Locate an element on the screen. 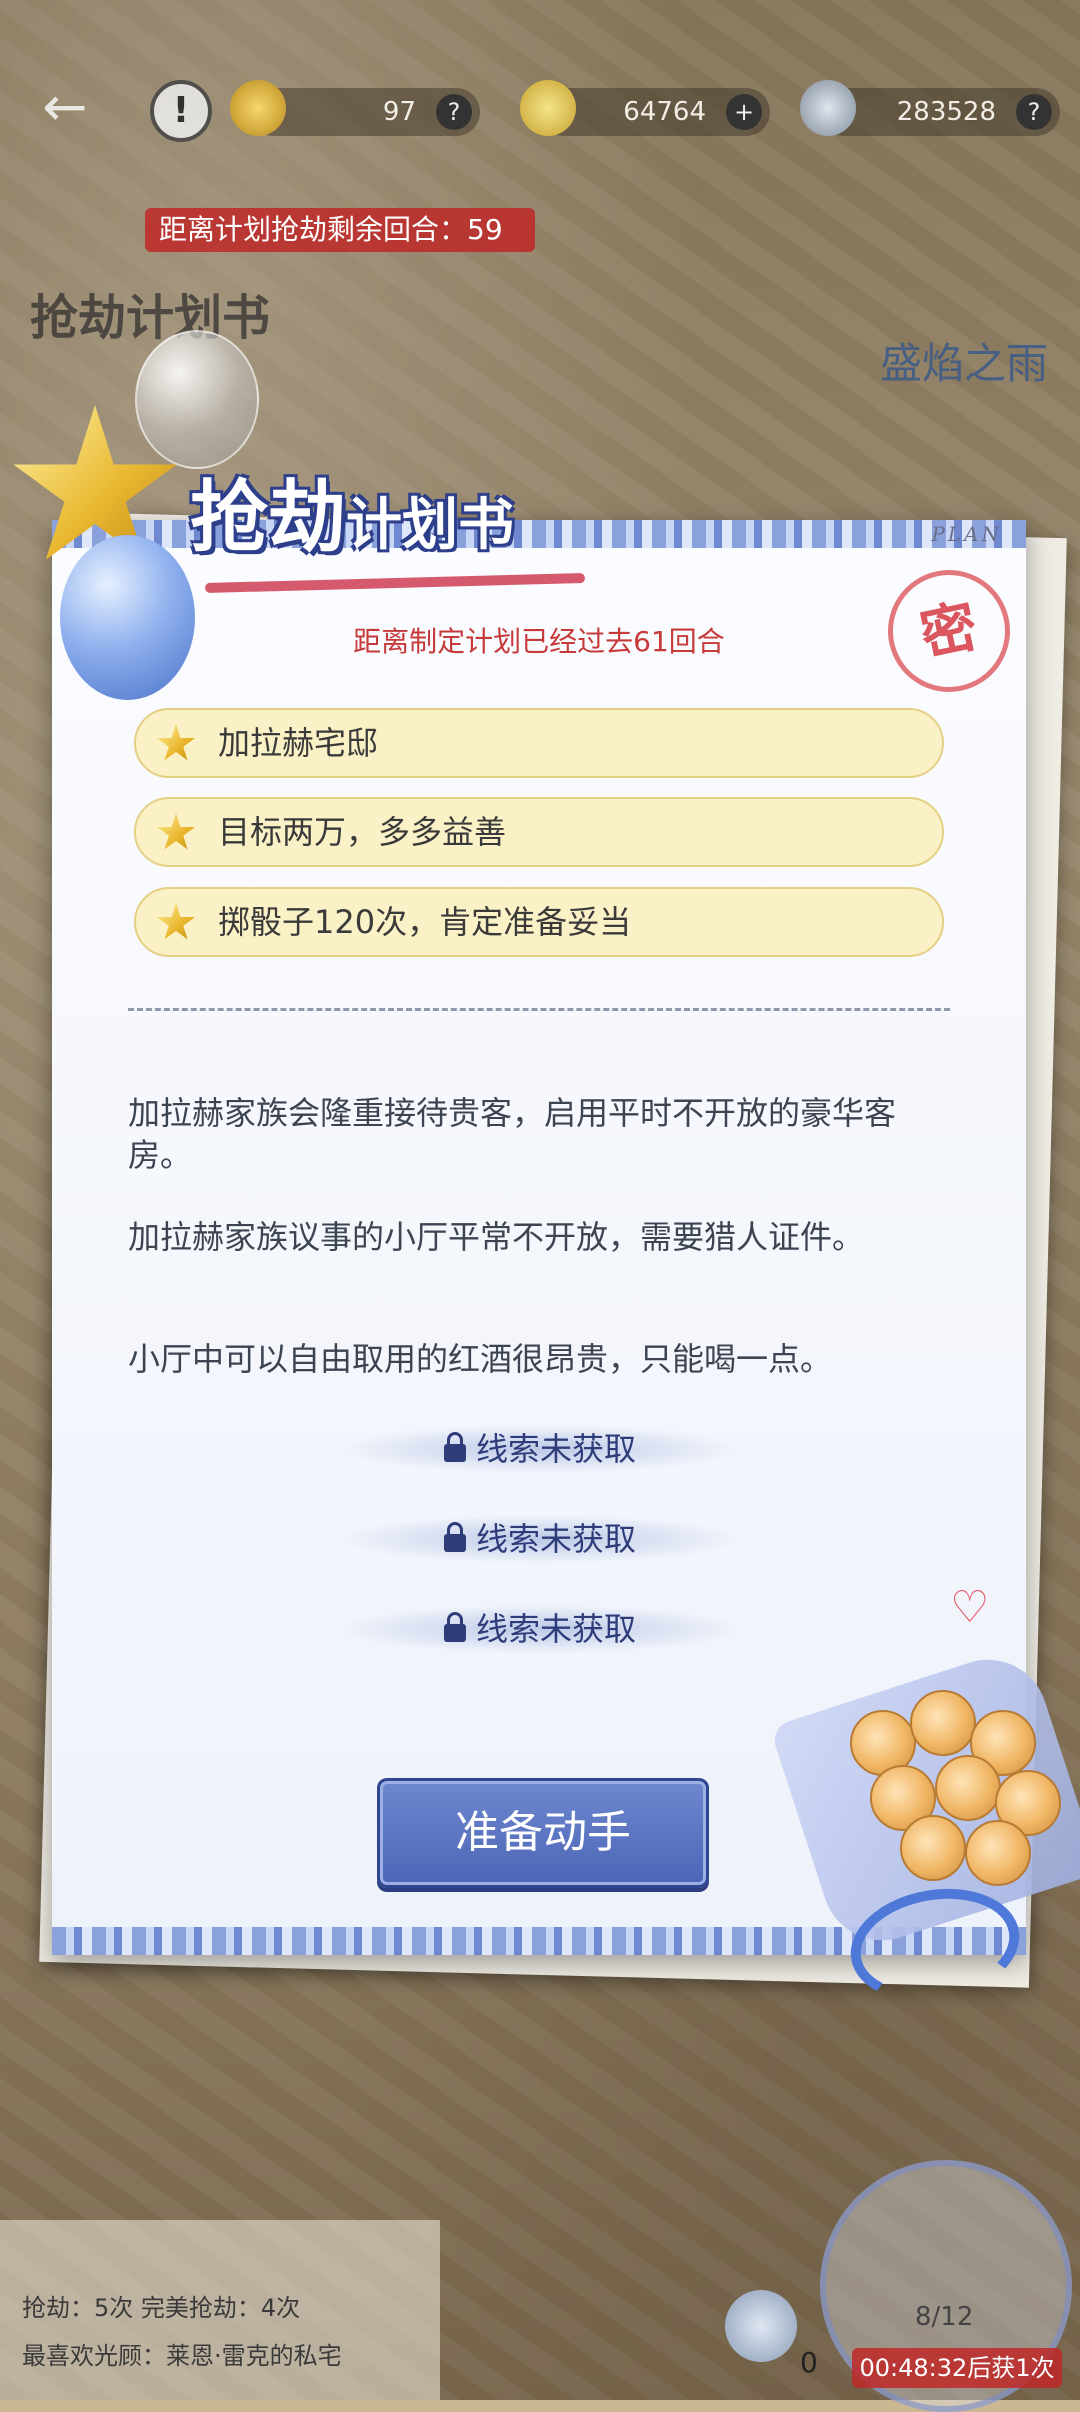 The image size is (1080, 2412). clue-text: 加拉赫家族会隆重接待贵客，启用平时不开放的豪华客房。 is located at coordinates (512, 1134).